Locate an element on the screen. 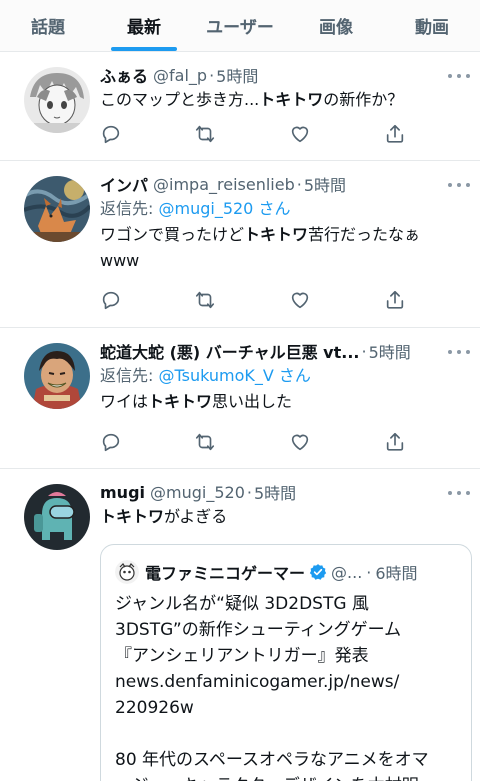 This screenshot has width=480, height=781. reply-context: 返信先: @TsukumoK_V さん is located at coordinates (283, 376).